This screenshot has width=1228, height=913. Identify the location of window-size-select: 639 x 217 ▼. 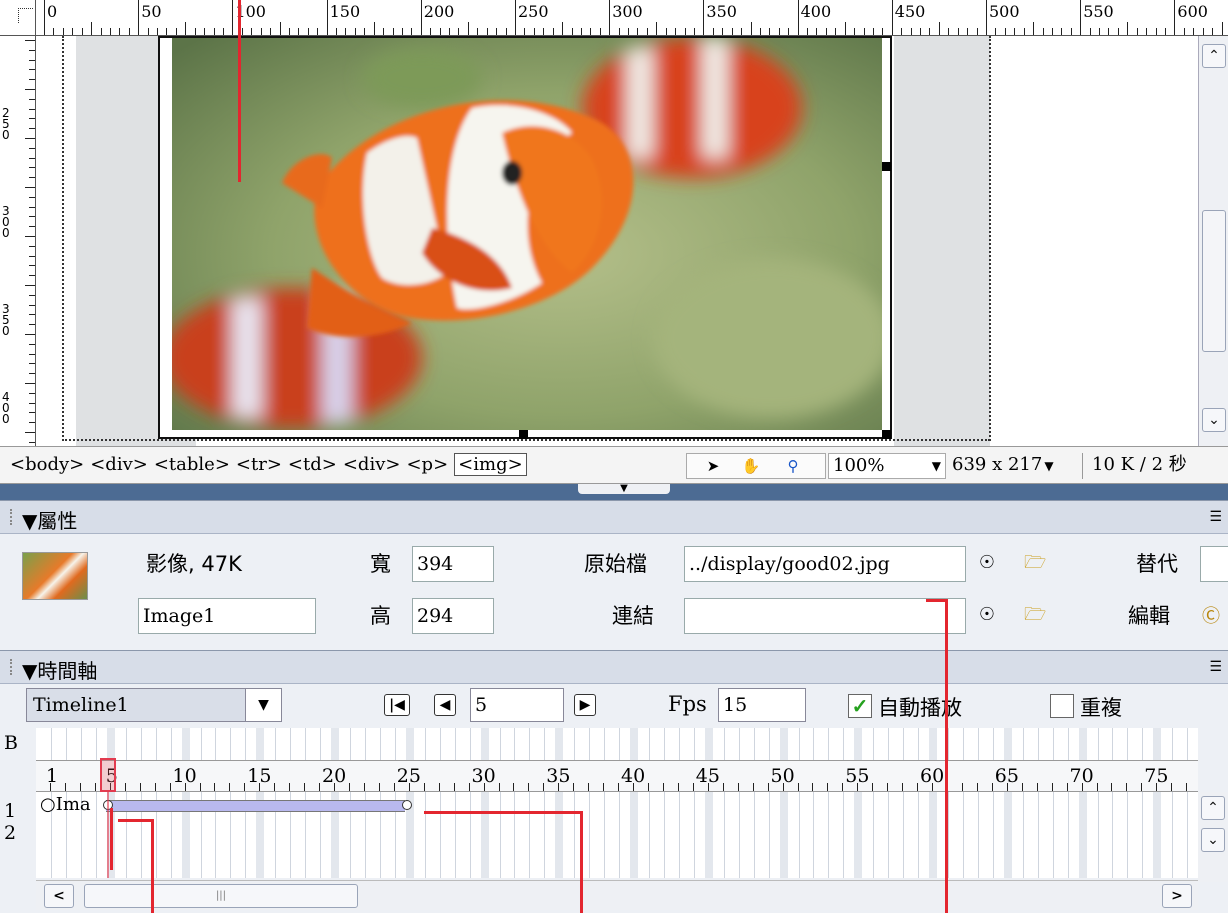
(1003, 465).